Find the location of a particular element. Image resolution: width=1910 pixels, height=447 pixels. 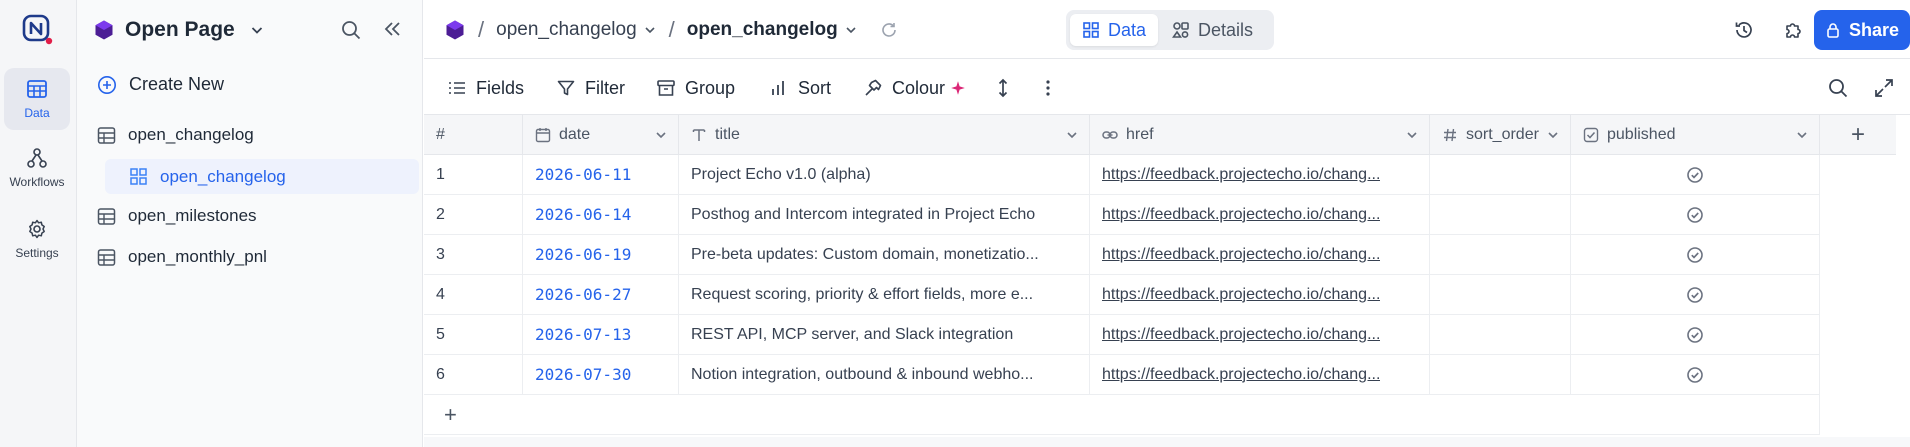

column-header-date: date is located at coordinates (601, 135).